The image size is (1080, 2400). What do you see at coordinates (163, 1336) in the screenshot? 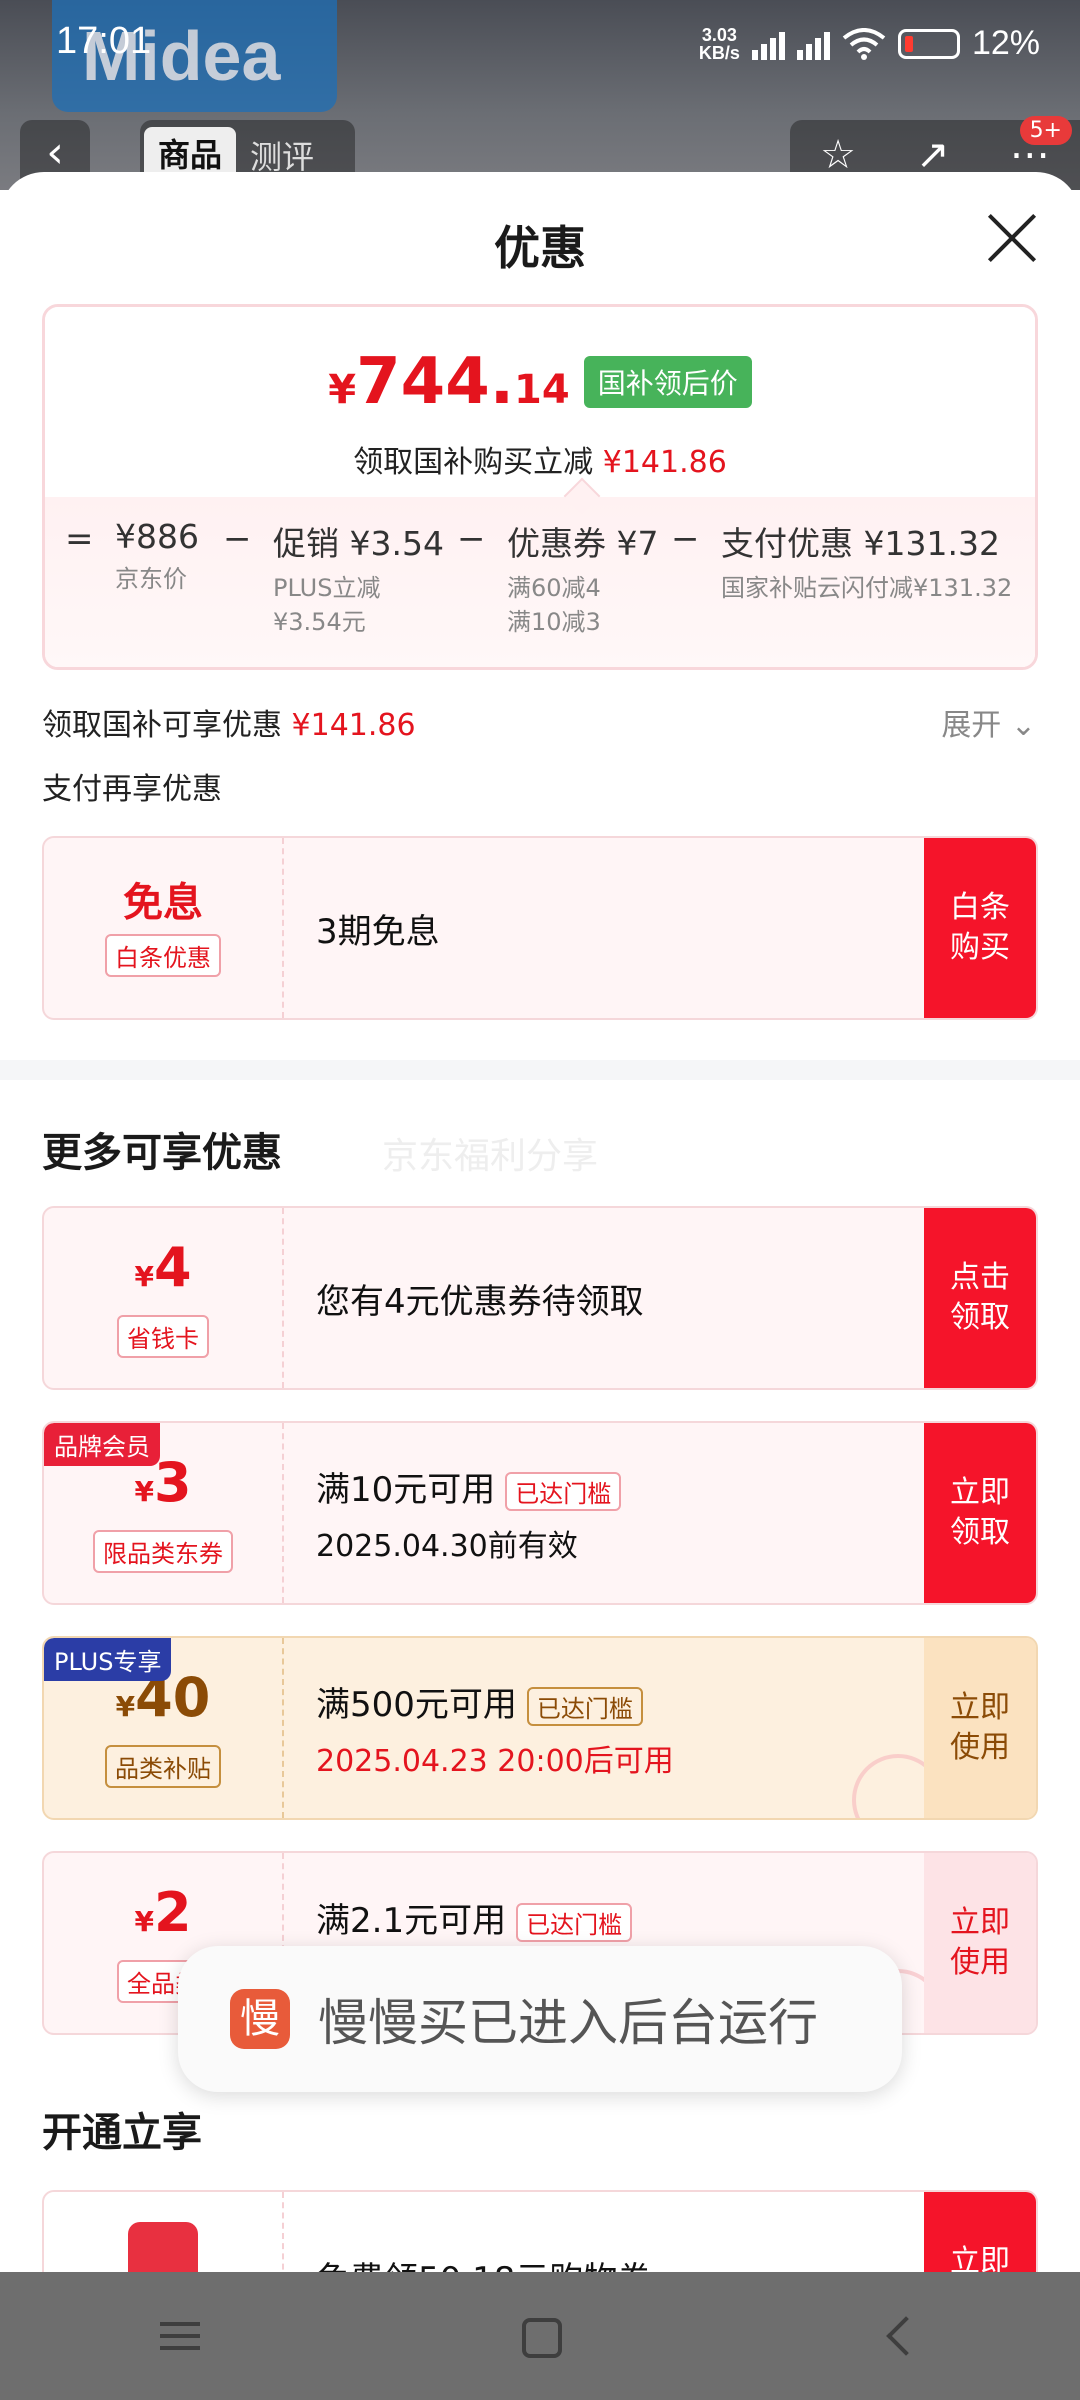
I see `coupon-label: 省钱卡` at bounding box center [163, 1336].